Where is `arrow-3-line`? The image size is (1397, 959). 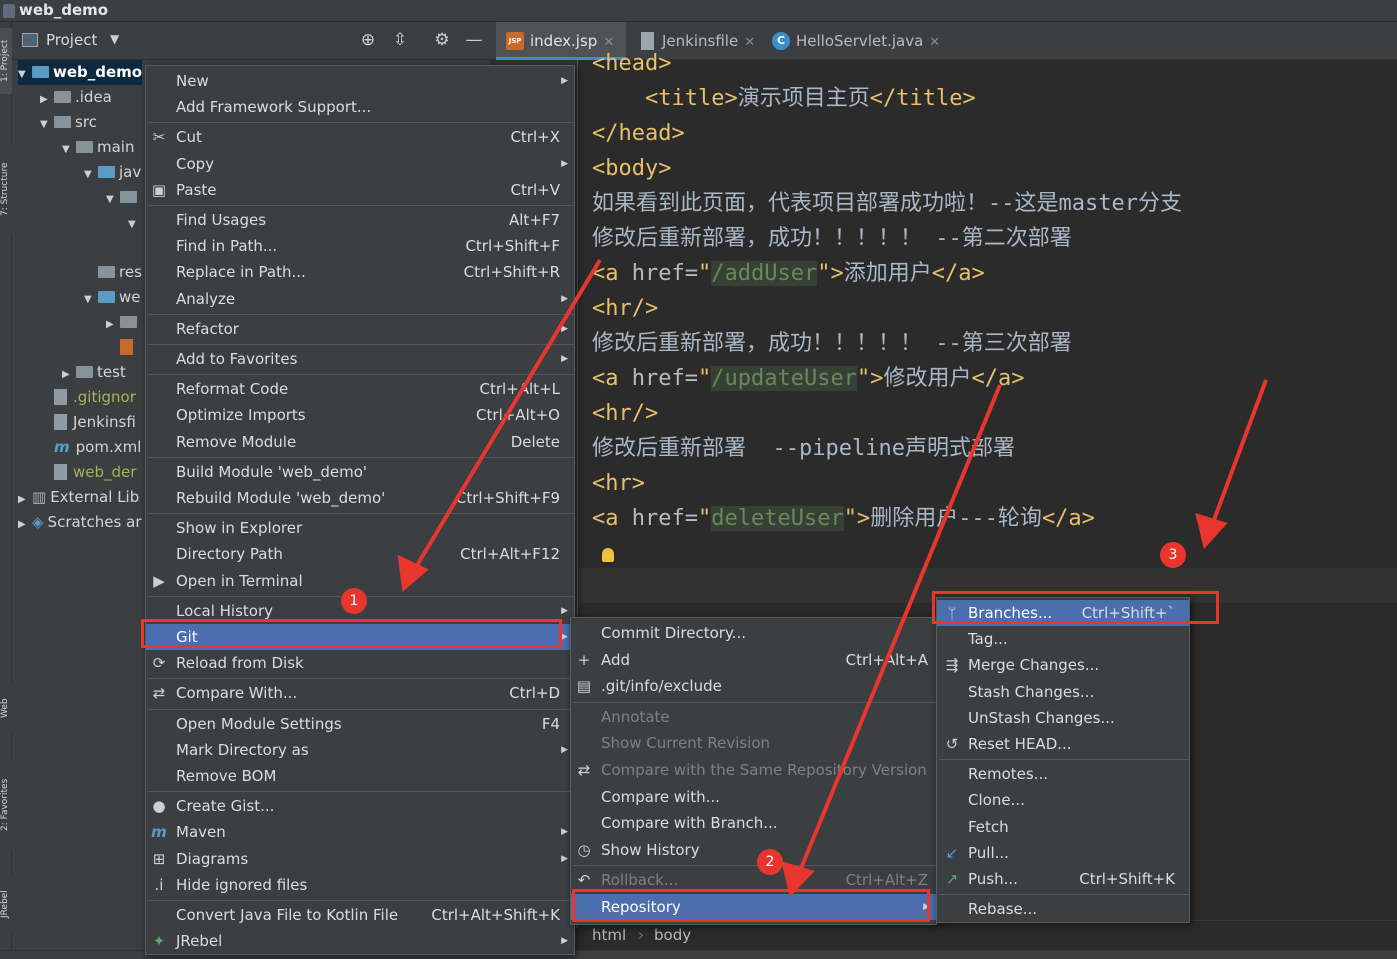
arrow-3-line is located at coordinates (1238, 454).